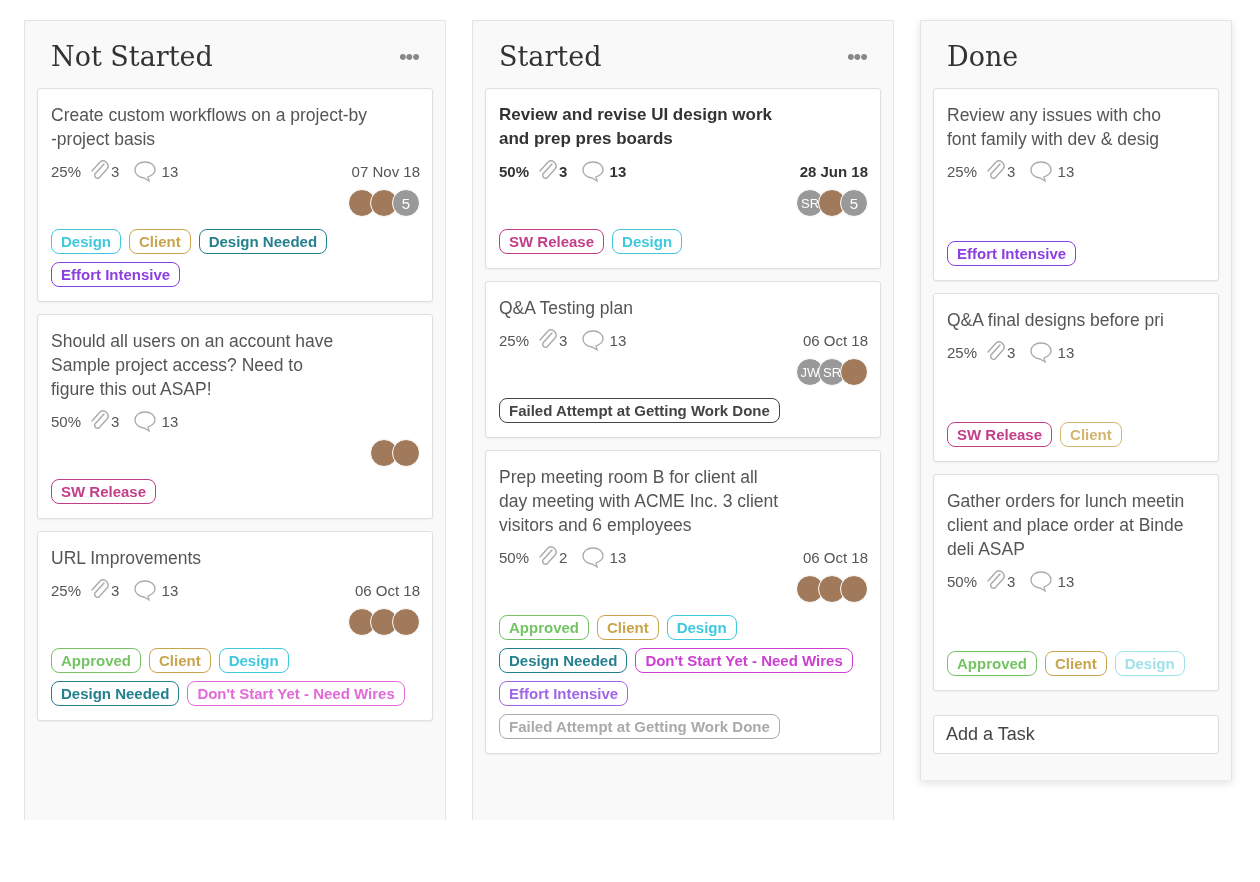 The image size is (1260, 882). What do you see at coordinates (563, 557) in the screenshot?
I see `attachment-count: 2` at bounding box center [563, 557].